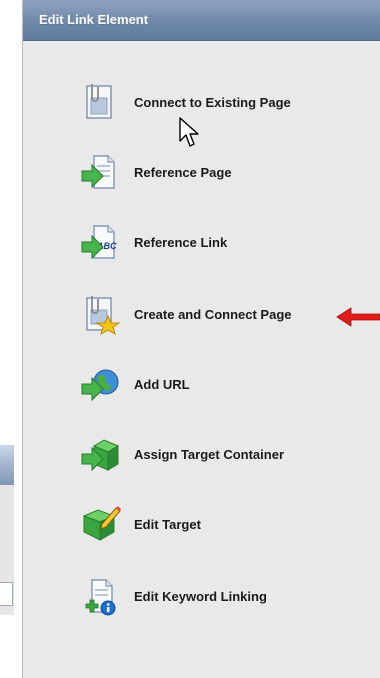  I want to click on reference-link-item: ABC Reference Link, so click(218, 242).